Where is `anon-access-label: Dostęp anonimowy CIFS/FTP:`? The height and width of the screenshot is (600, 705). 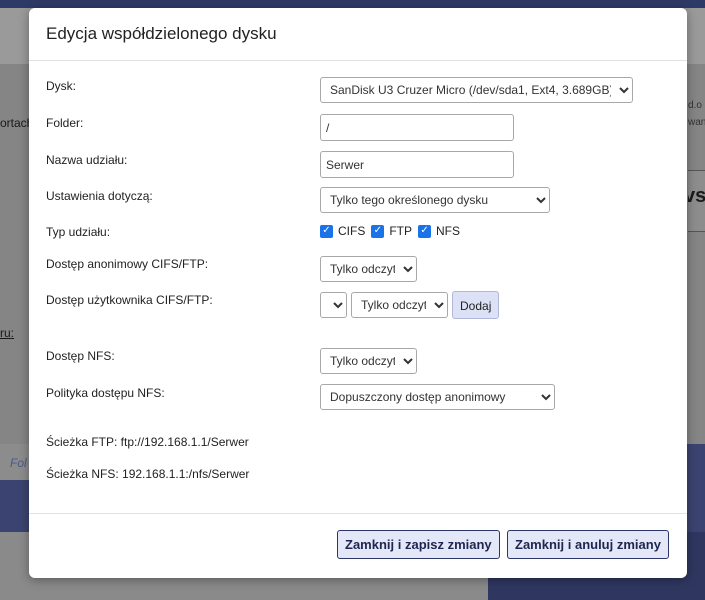 anon-access-label: Dostęp anonimowy CIFS/FTP: is located at coordinates (127, 264).